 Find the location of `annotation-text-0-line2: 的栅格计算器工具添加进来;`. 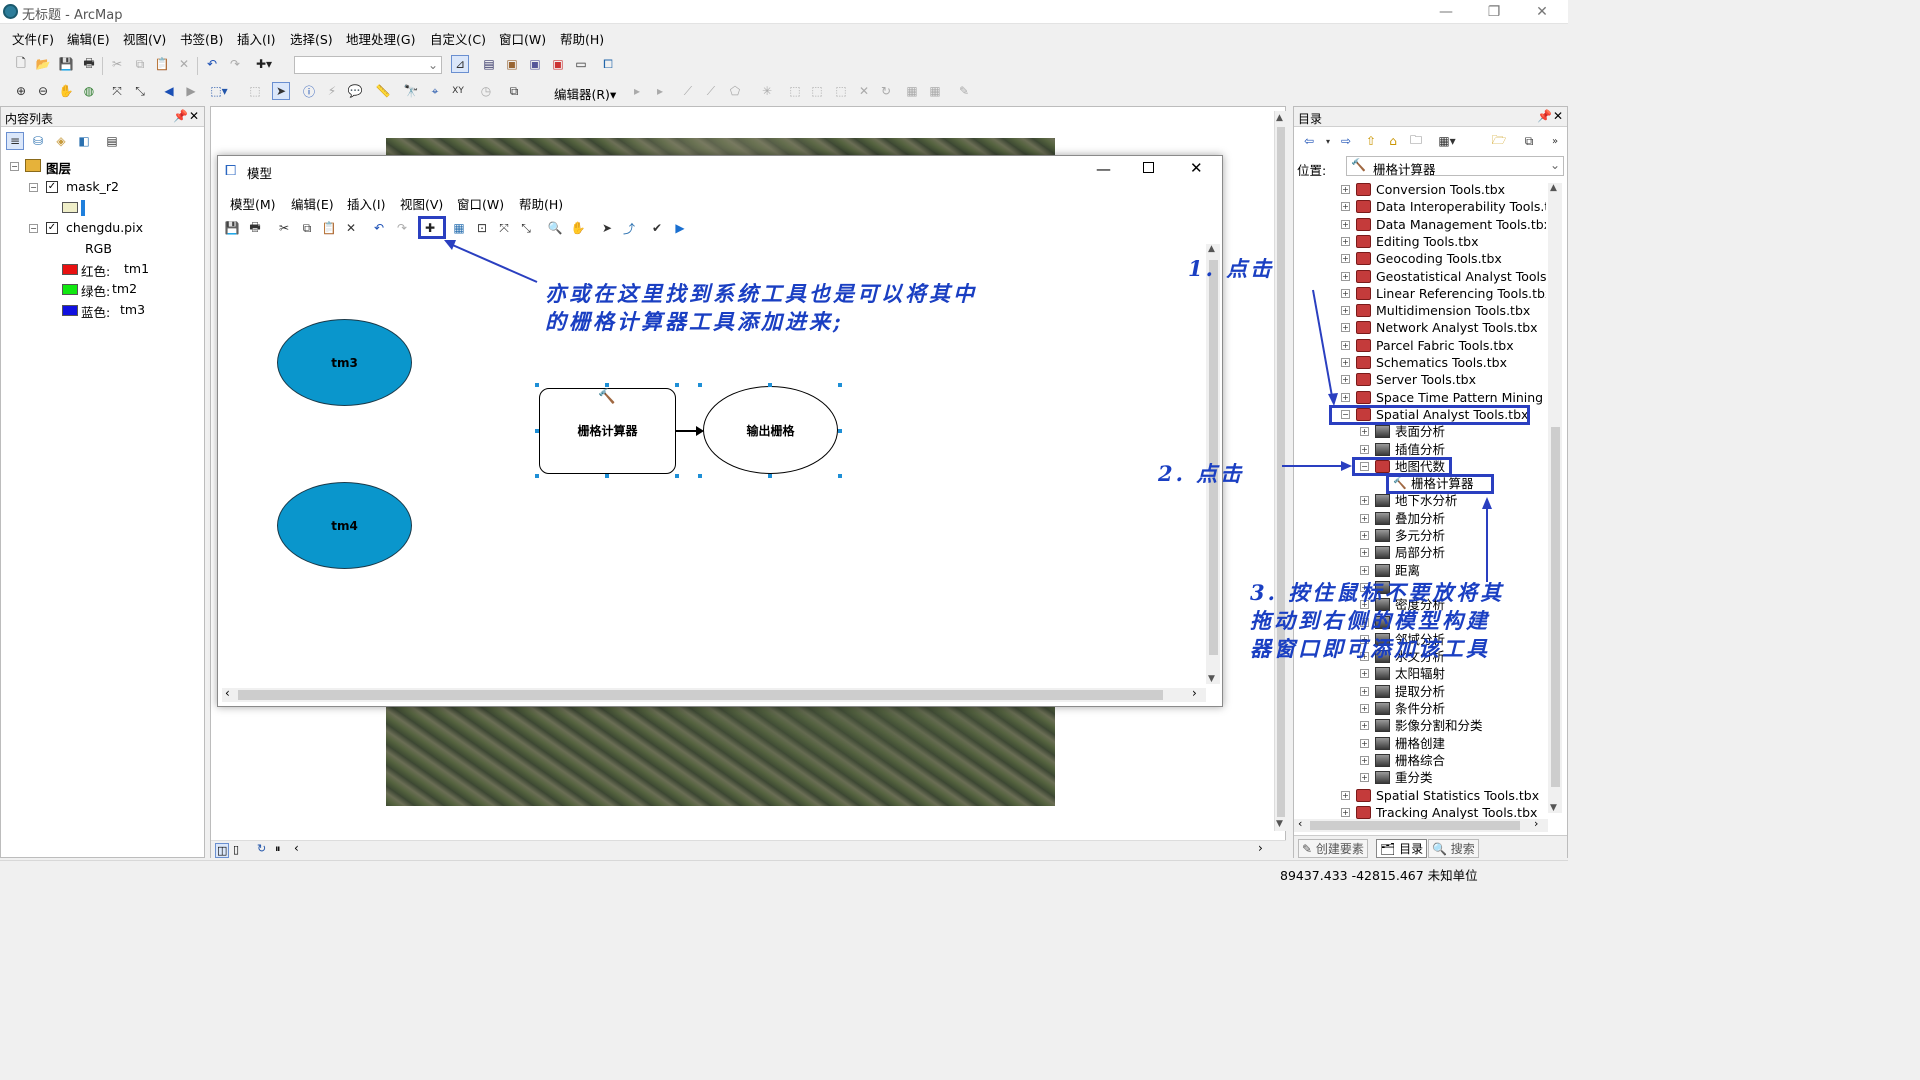

annotation-text-0-line2: 的栅格计算器工具添加进来; is located at coordinates (694, 321).